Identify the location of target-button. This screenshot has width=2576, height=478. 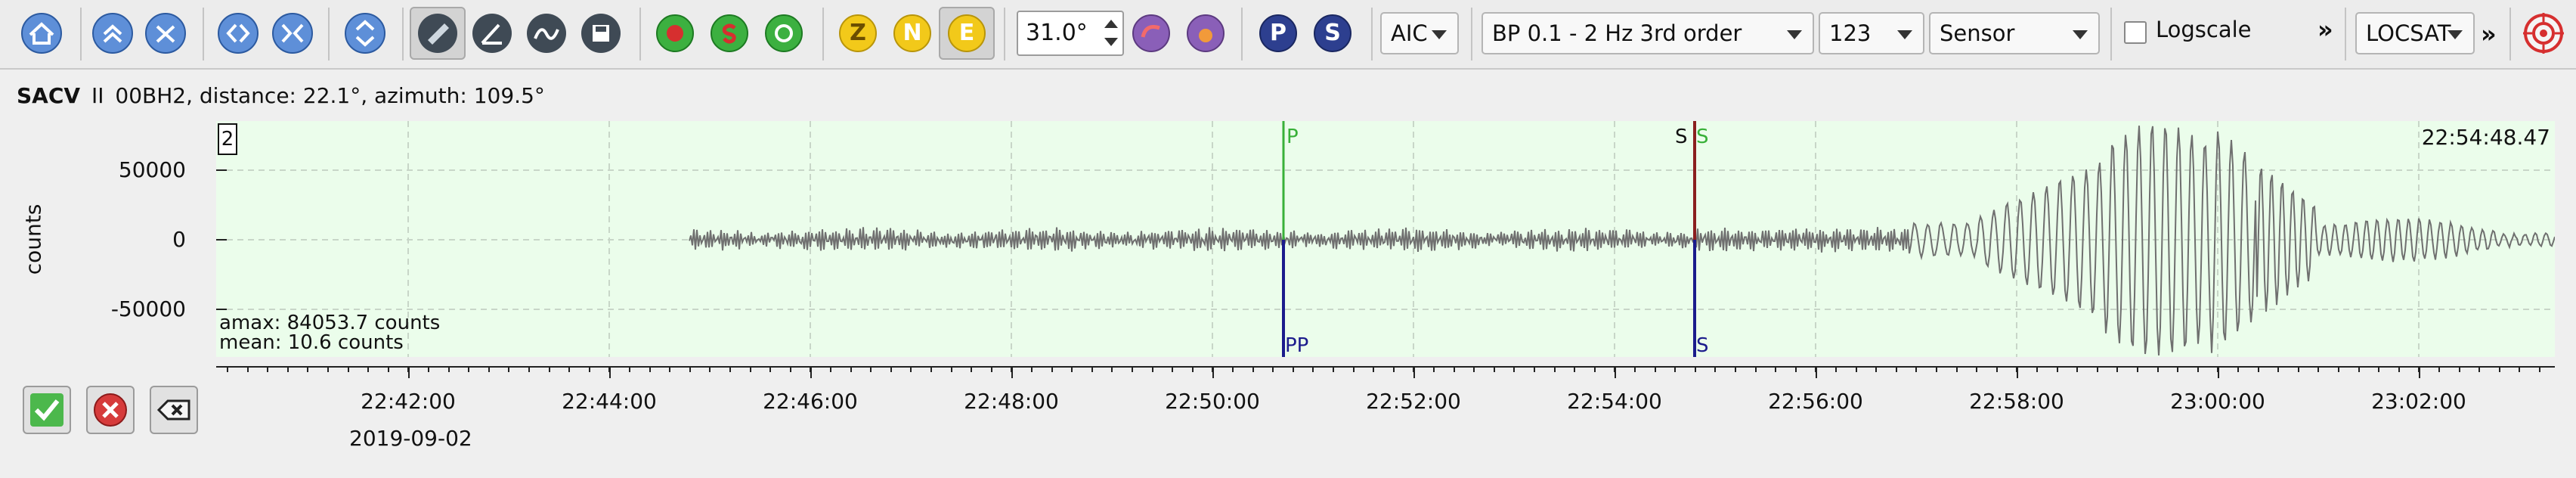
(2543, 33).